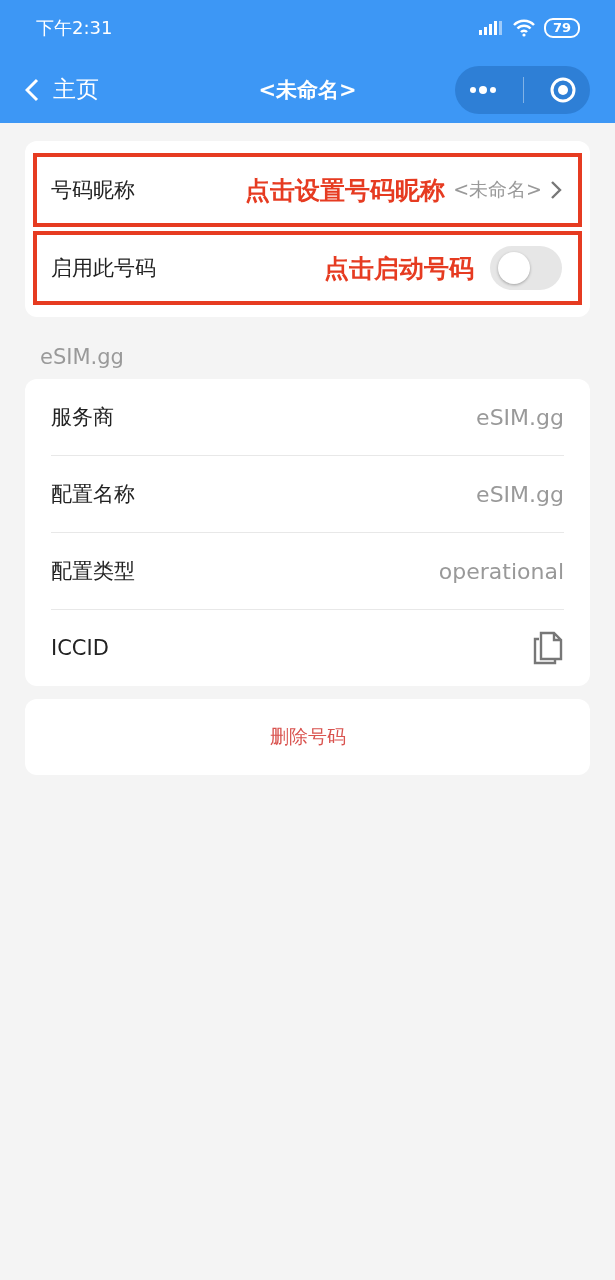 This screenshot has width=615, height=1280. Describe the element at coordinates (399, 268) in the screenshot. I see `annotation-text: 点击启动号码` at that location.